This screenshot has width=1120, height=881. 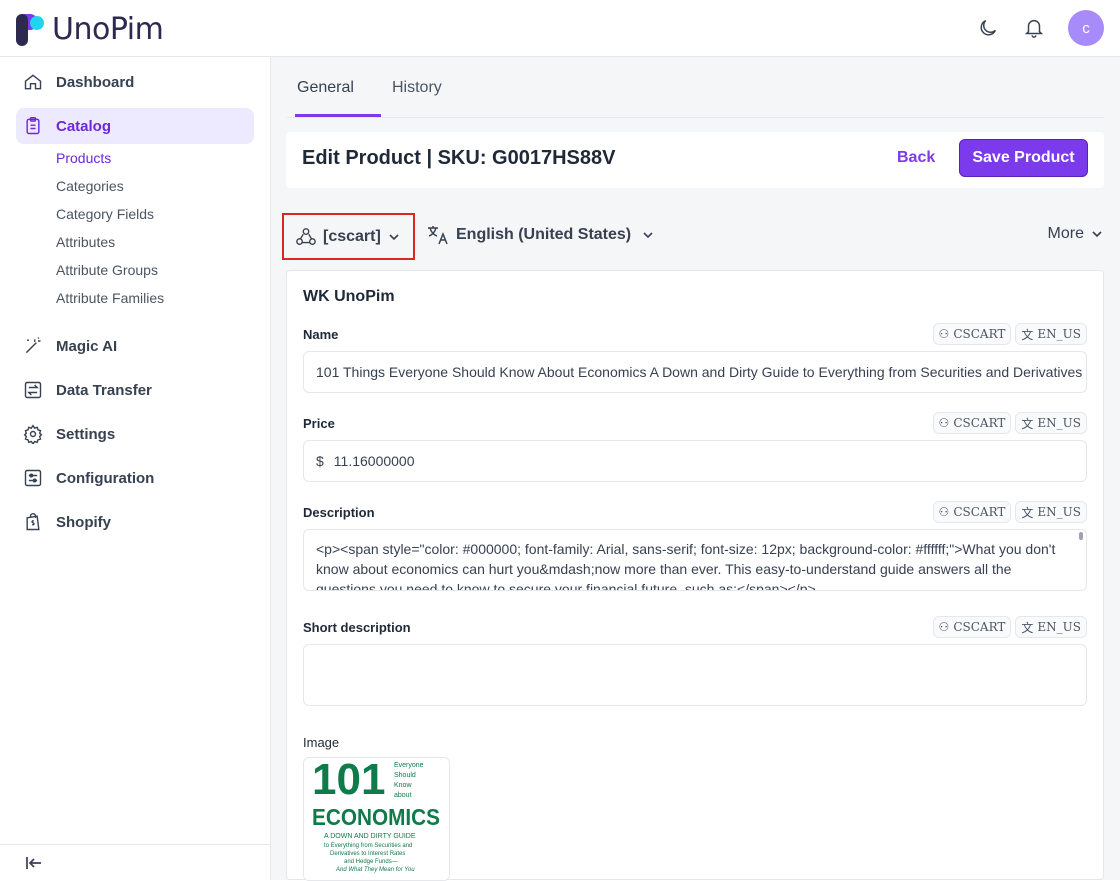 I want to click on sidebar-item-label: Configuration, so click(x=105, y=478).